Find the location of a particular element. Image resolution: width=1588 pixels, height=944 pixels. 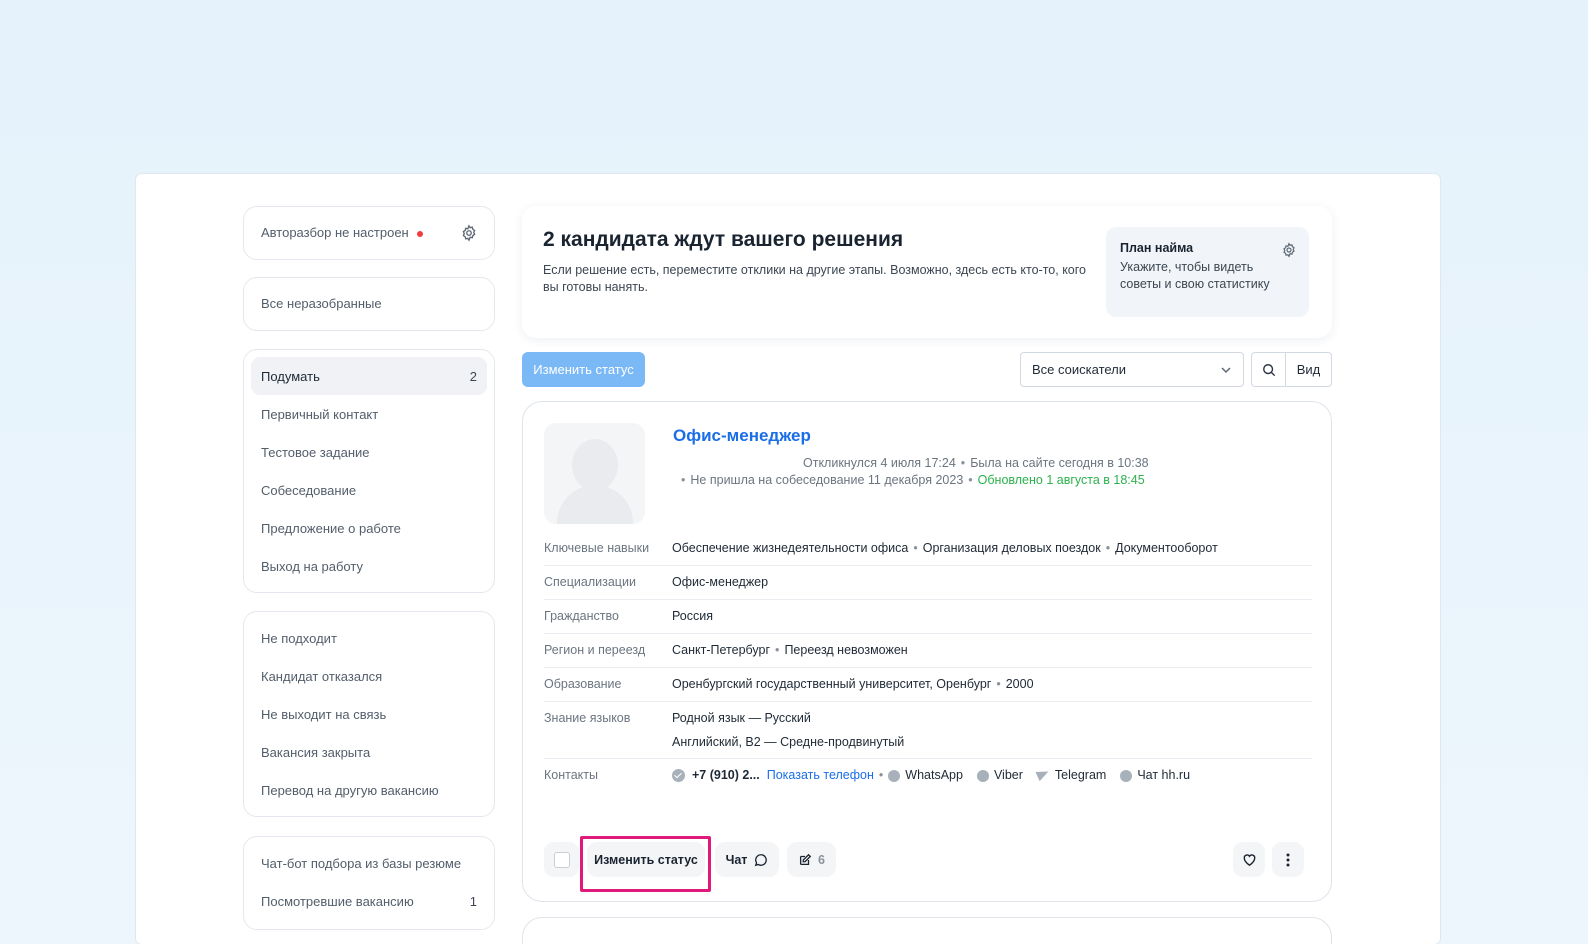

row-label: Образование is located at coordinates (583, 684).